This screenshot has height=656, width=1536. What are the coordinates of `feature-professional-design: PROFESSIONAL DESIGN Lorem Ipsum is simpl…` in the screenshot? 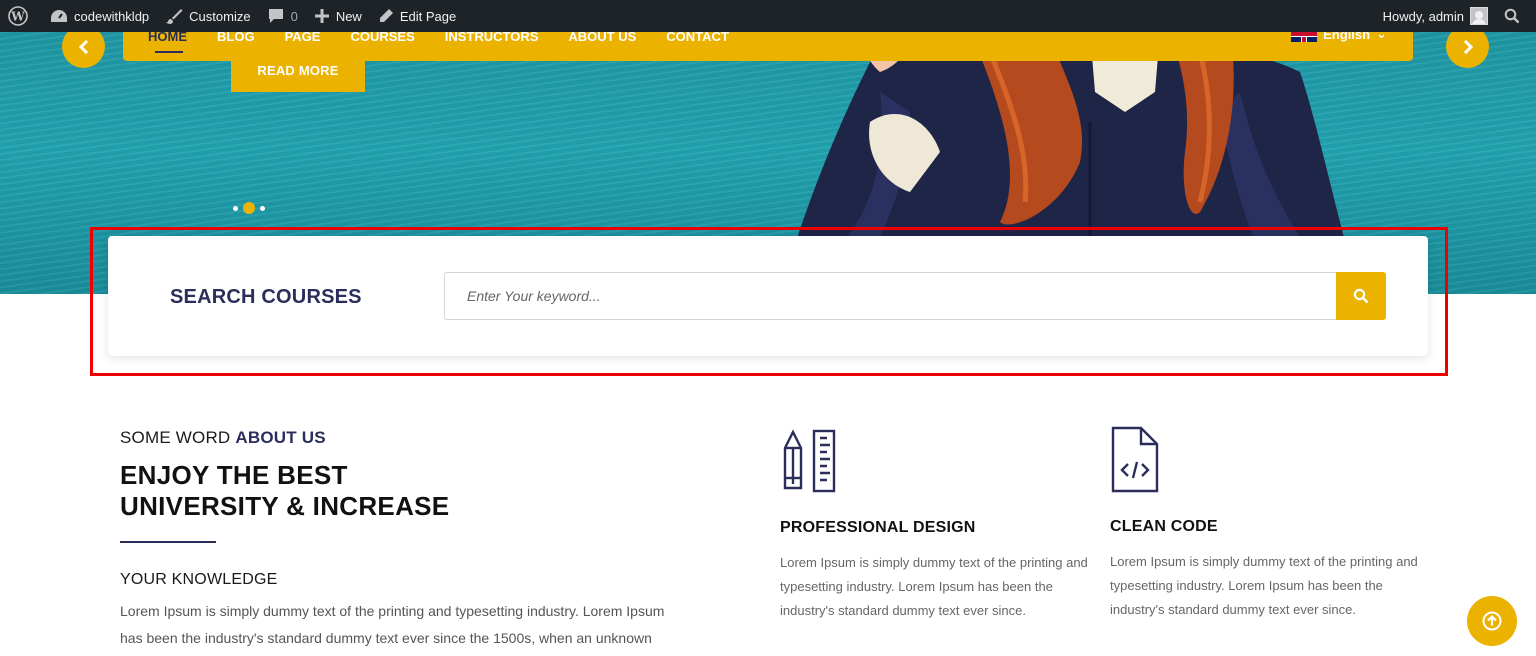 It's located at (935, 571).